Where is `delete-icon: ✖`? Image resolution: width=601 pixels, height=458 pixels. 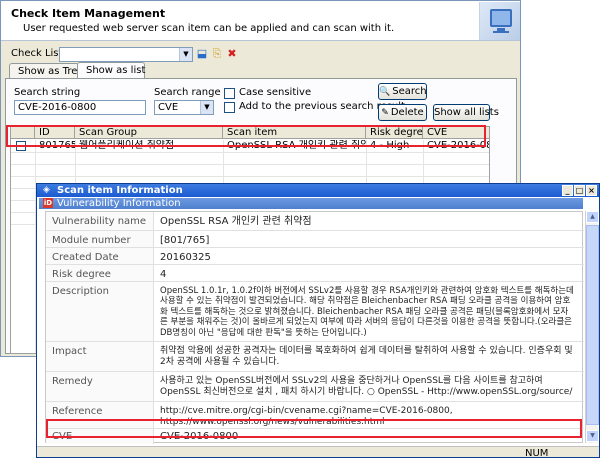 delete-icon: ✖ is located at coordinates (232, 54).